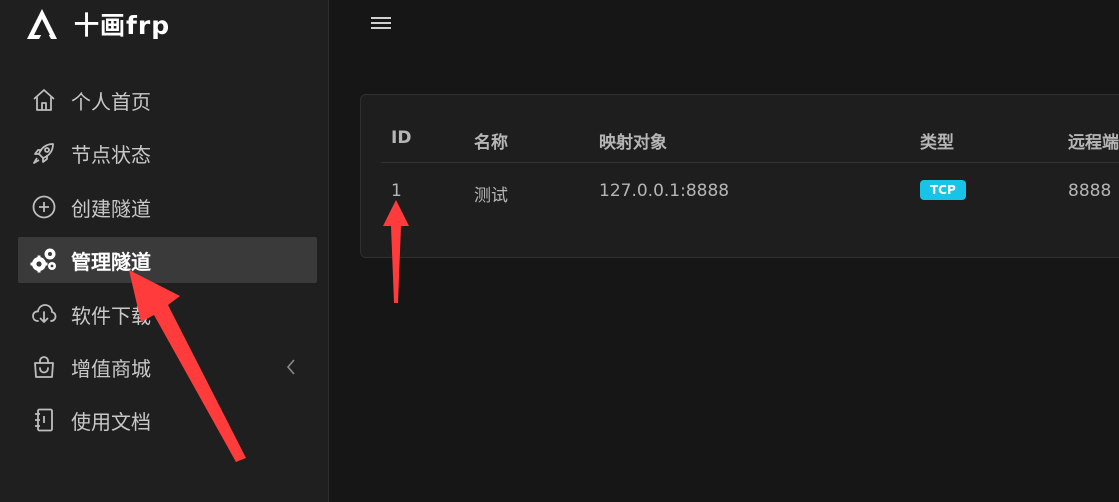 This screenshot has width=1119, height=502. What do you see at coordinates (396, 191) in the screenshot?
I see `cell-id: 1` at bounding box center [396, 191].